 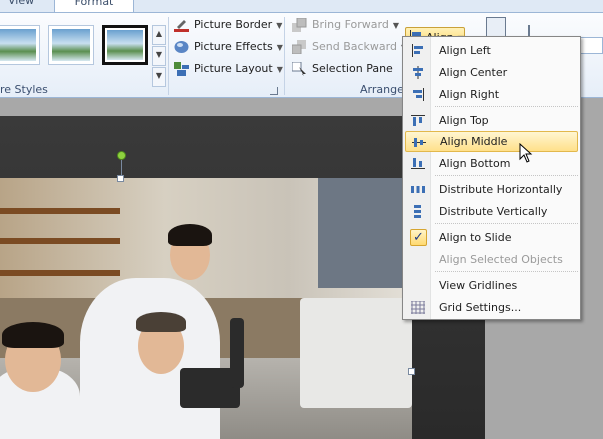 I want to click on align-bottom-icon, so click(x=418, y=163).